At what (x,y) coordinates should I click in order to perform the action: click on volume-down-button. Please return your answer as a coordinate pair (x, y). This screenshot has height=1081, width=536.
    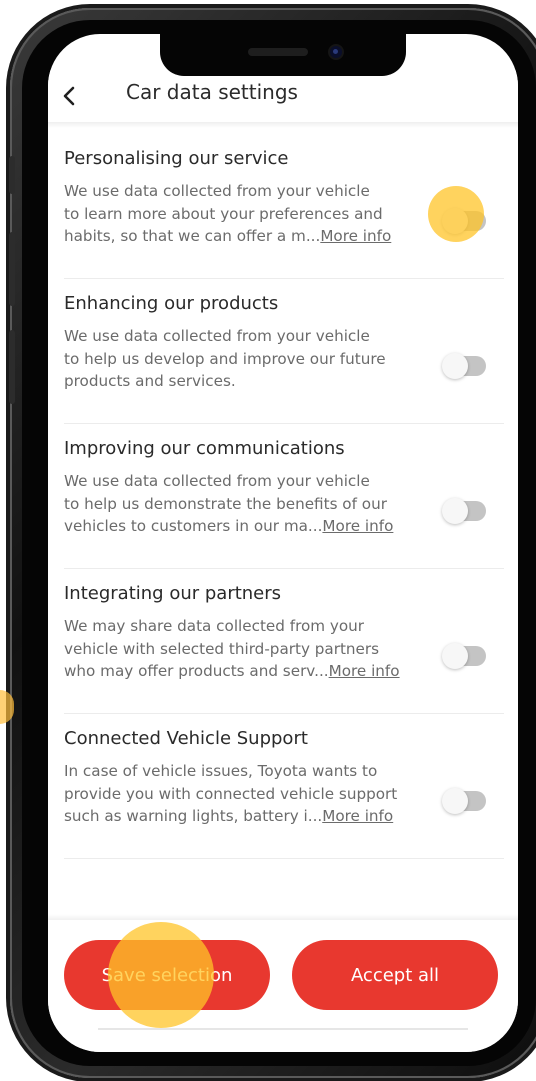
    Looking at the image, I should click on (12, 367).